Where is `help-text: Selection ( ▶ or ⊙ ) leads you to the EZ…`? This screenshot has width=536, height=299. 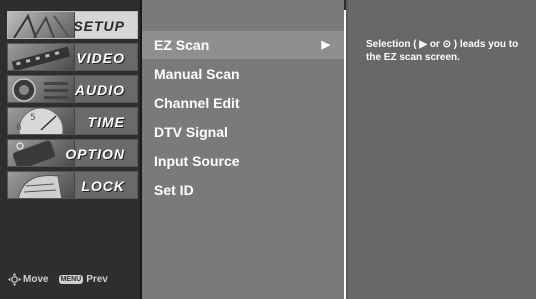
help-text: Selection ( ▶ or ⊙ ) leads you to the EZ… is located at coordinates (442, 51).